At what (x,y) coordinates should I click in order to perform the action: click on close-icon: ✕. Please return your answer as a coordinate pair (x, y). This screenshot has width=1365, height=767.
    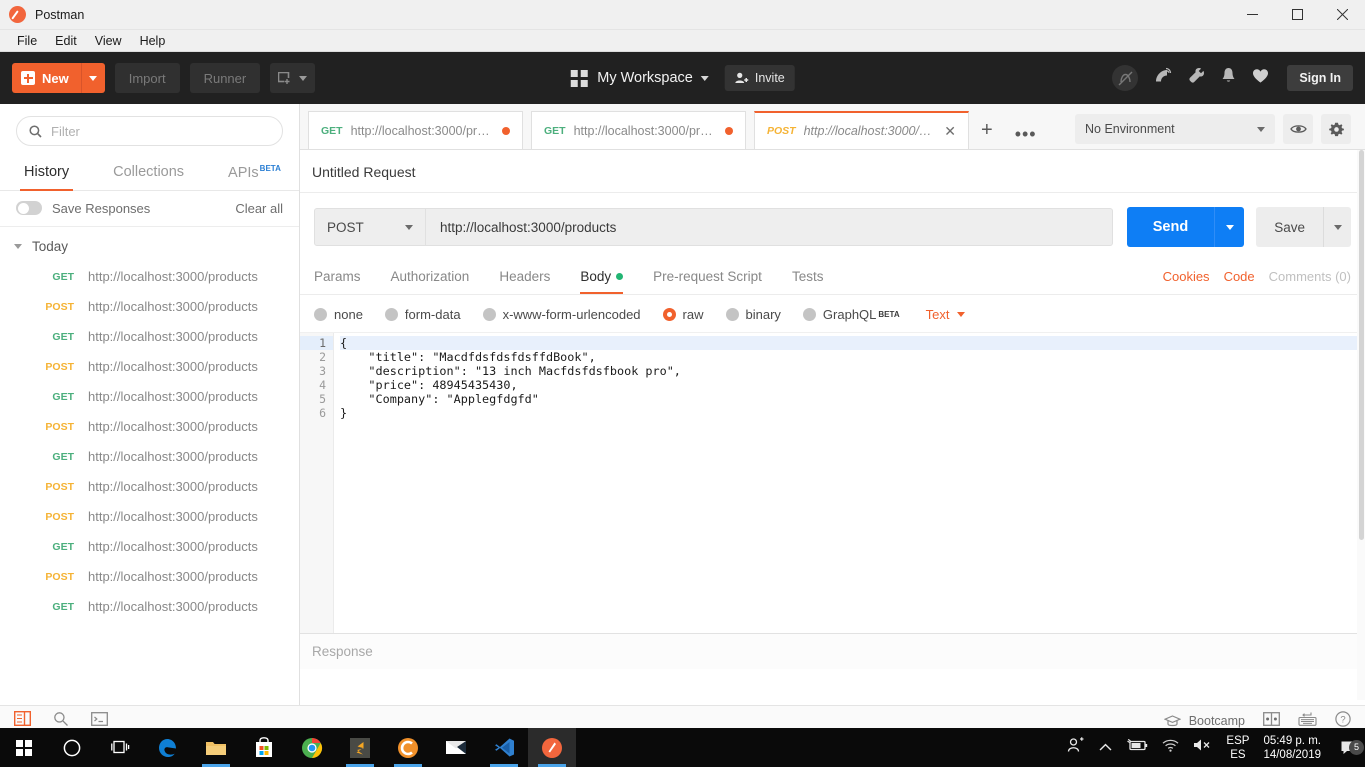
    Looking at the image, I should click on (950, 131).